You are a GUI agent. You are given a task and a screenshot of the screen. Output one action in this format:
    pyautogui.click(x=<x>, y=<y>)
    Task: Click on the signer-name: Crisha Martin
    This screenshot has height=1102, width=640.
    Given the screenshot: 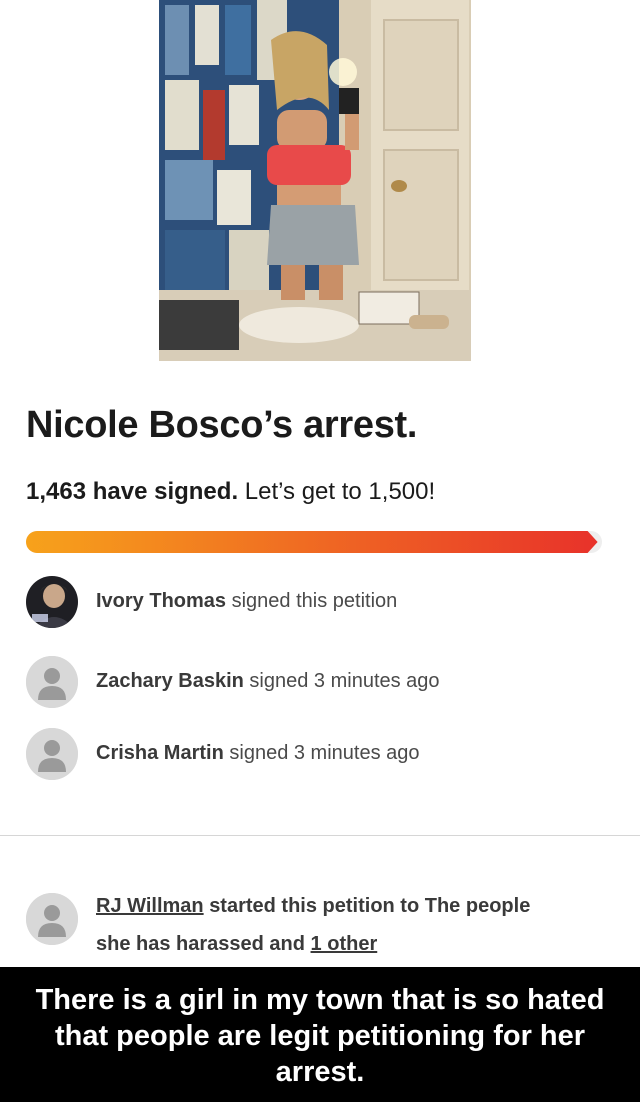 What is the action you would take?
    pyautogui.click(x=160, y=753)
    